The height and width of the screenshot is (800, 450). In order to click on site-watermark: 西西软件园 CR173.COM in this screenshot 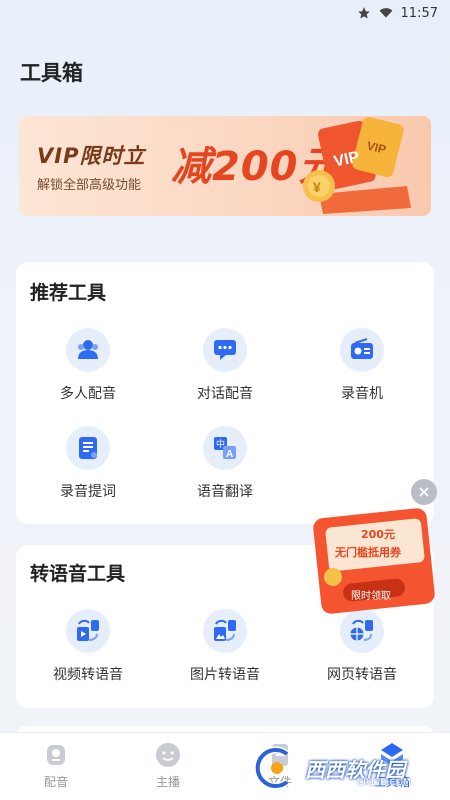, I will do `click(340, 768)`.